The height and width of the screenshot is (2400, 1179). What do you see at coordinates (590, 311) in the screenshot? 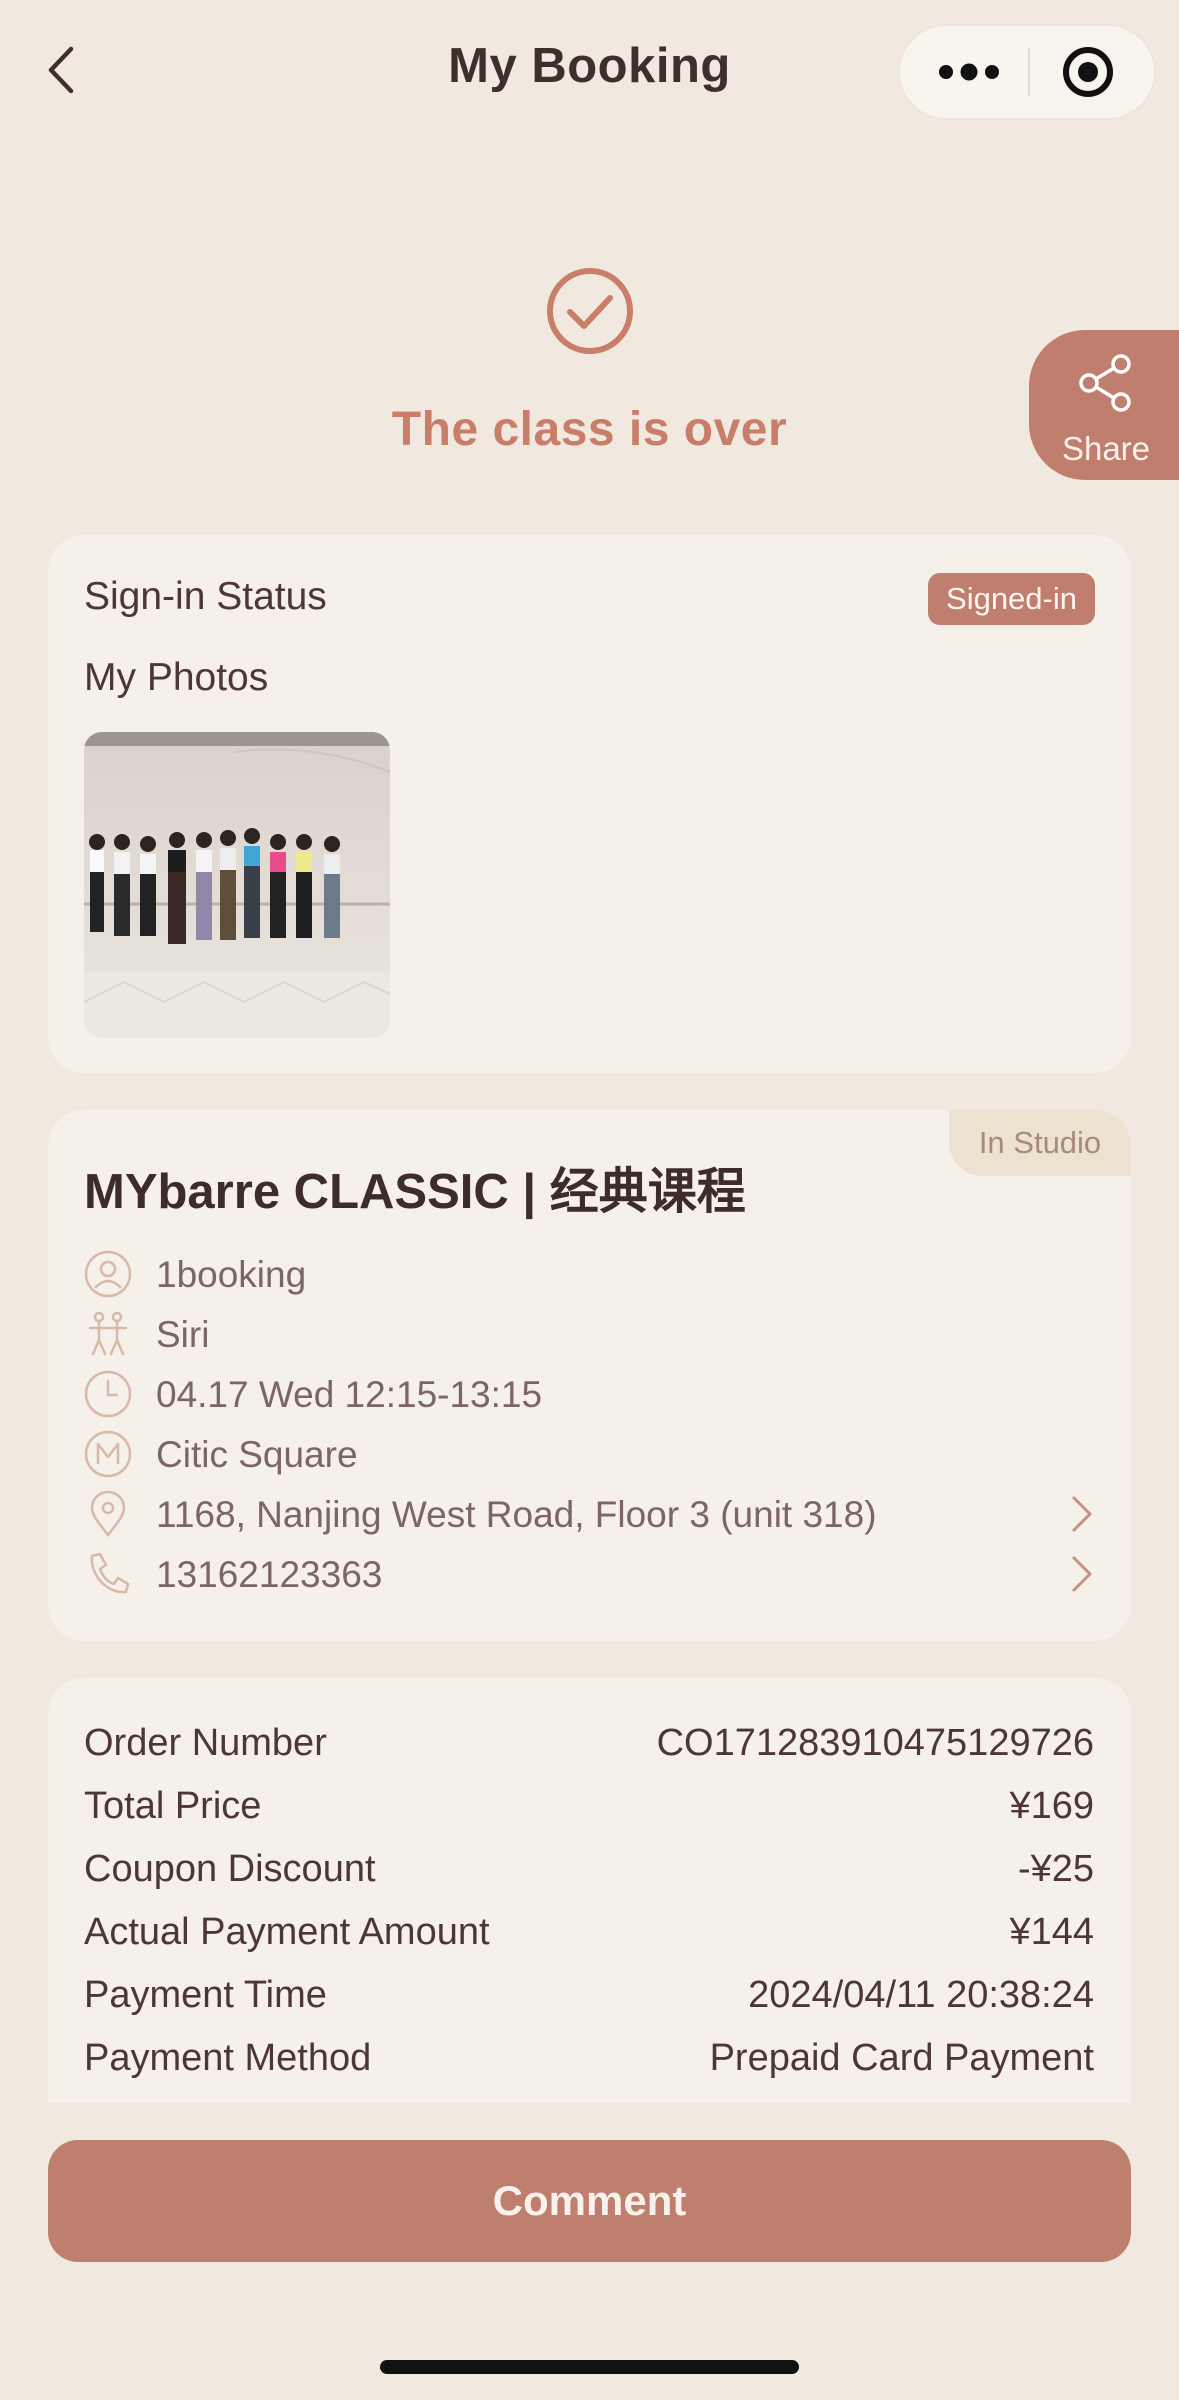
I see `check-circle-icon` at bounding box center [590, 311].